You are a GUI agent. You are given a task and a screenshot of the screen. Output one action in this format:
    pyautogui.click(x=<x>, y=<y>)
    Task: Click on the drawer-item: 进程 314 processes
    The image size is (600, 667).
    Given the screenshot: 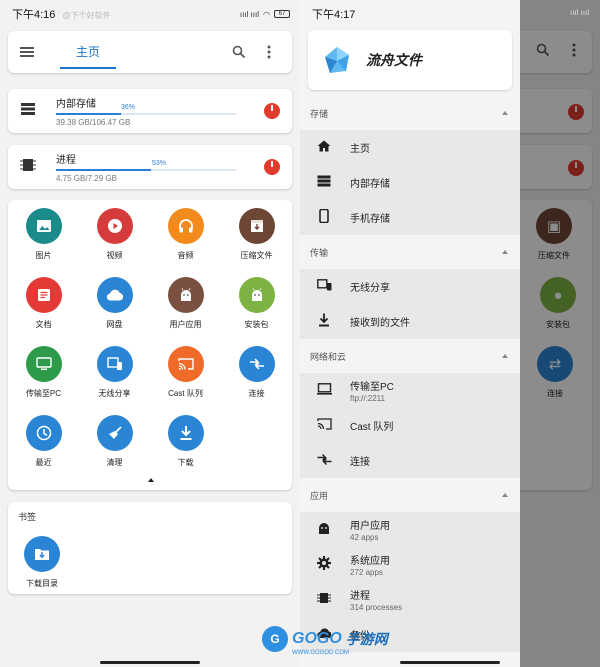 What is the action you would take?
    pyautogui.click(x=410, y=599)
    